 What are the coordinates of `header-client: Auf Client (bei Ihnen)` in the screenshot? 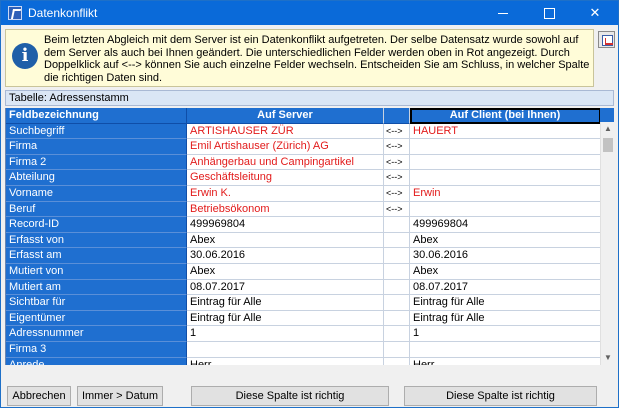 It's located at (505, 116).